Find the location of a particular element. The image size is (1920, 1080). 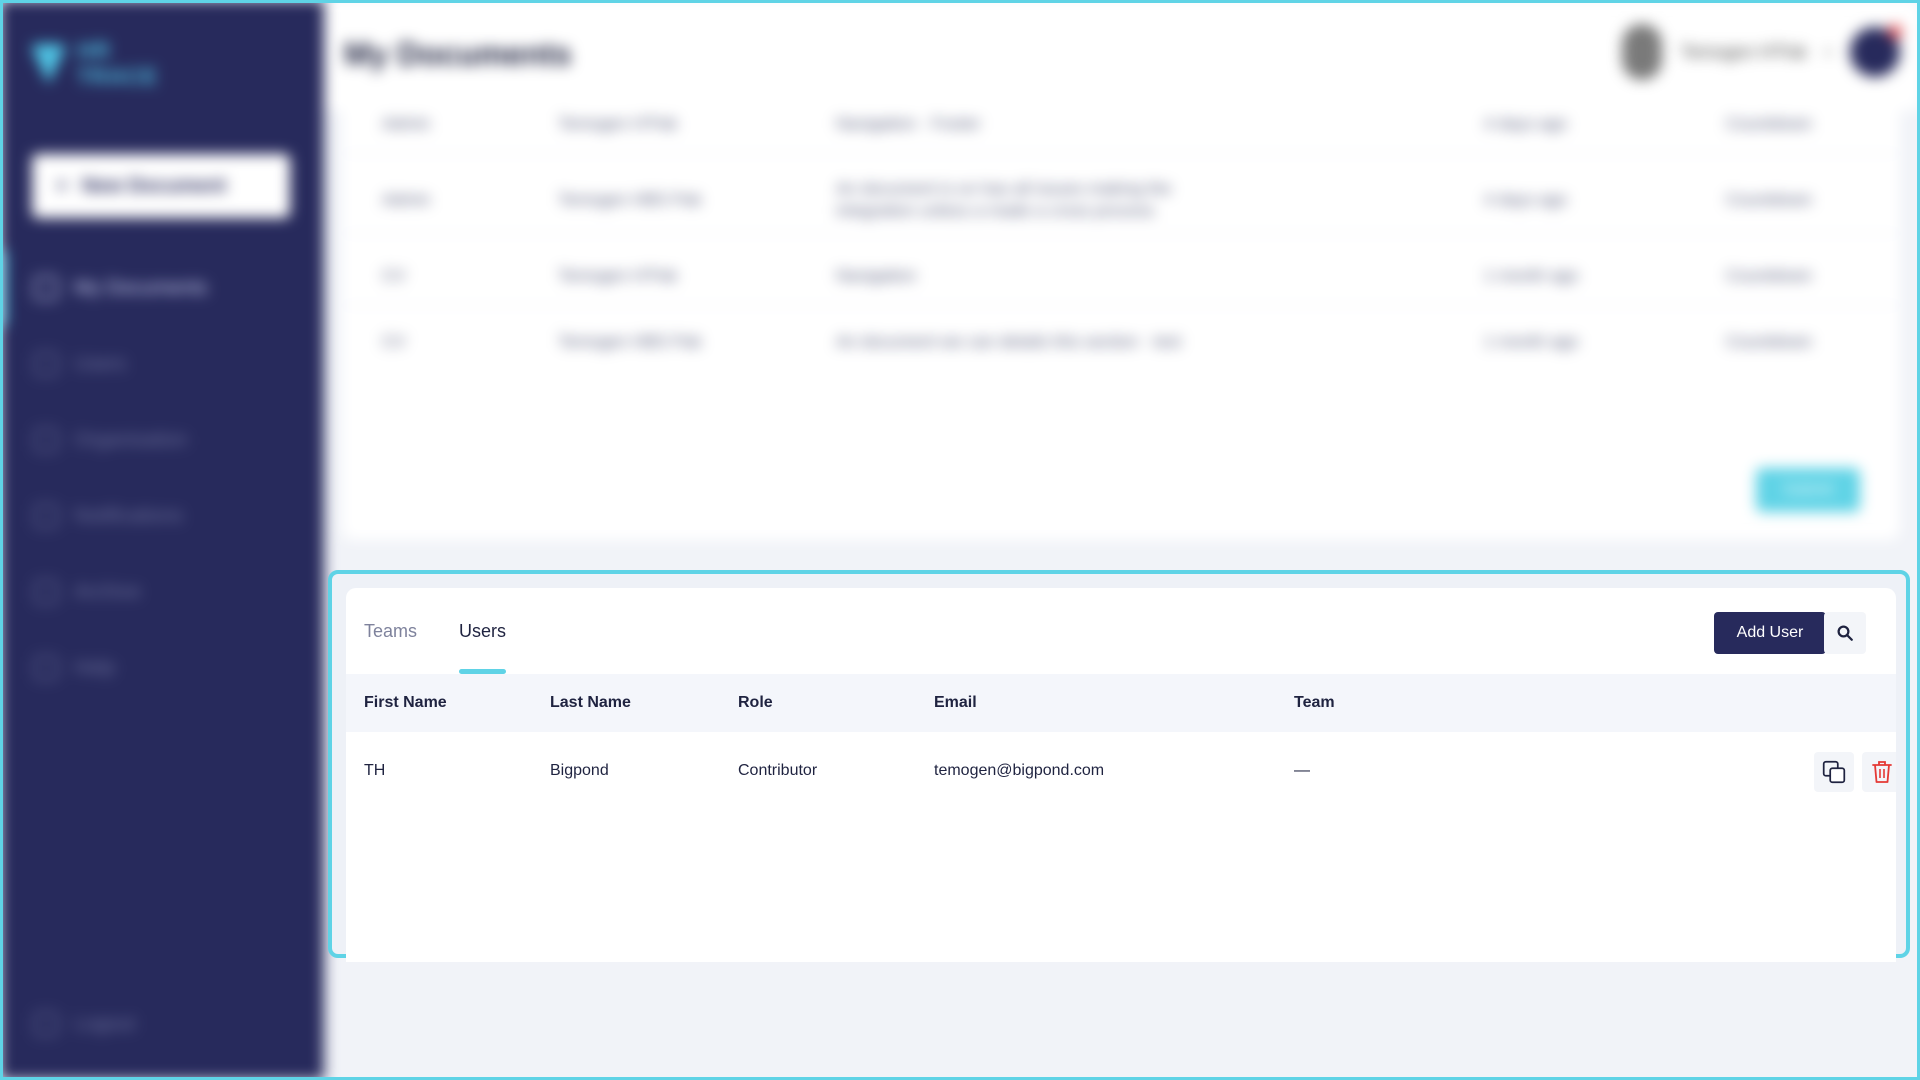

sidebar-item-label: Notifications is located at coordinates (128, 515).